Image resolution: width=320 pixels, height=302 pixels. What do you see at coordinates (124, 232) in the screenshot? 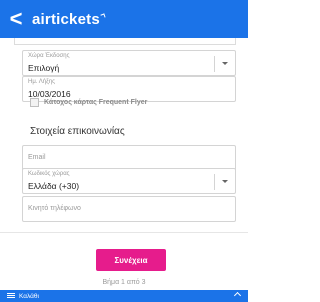
I see `divider` at bounding box center [124, 232].